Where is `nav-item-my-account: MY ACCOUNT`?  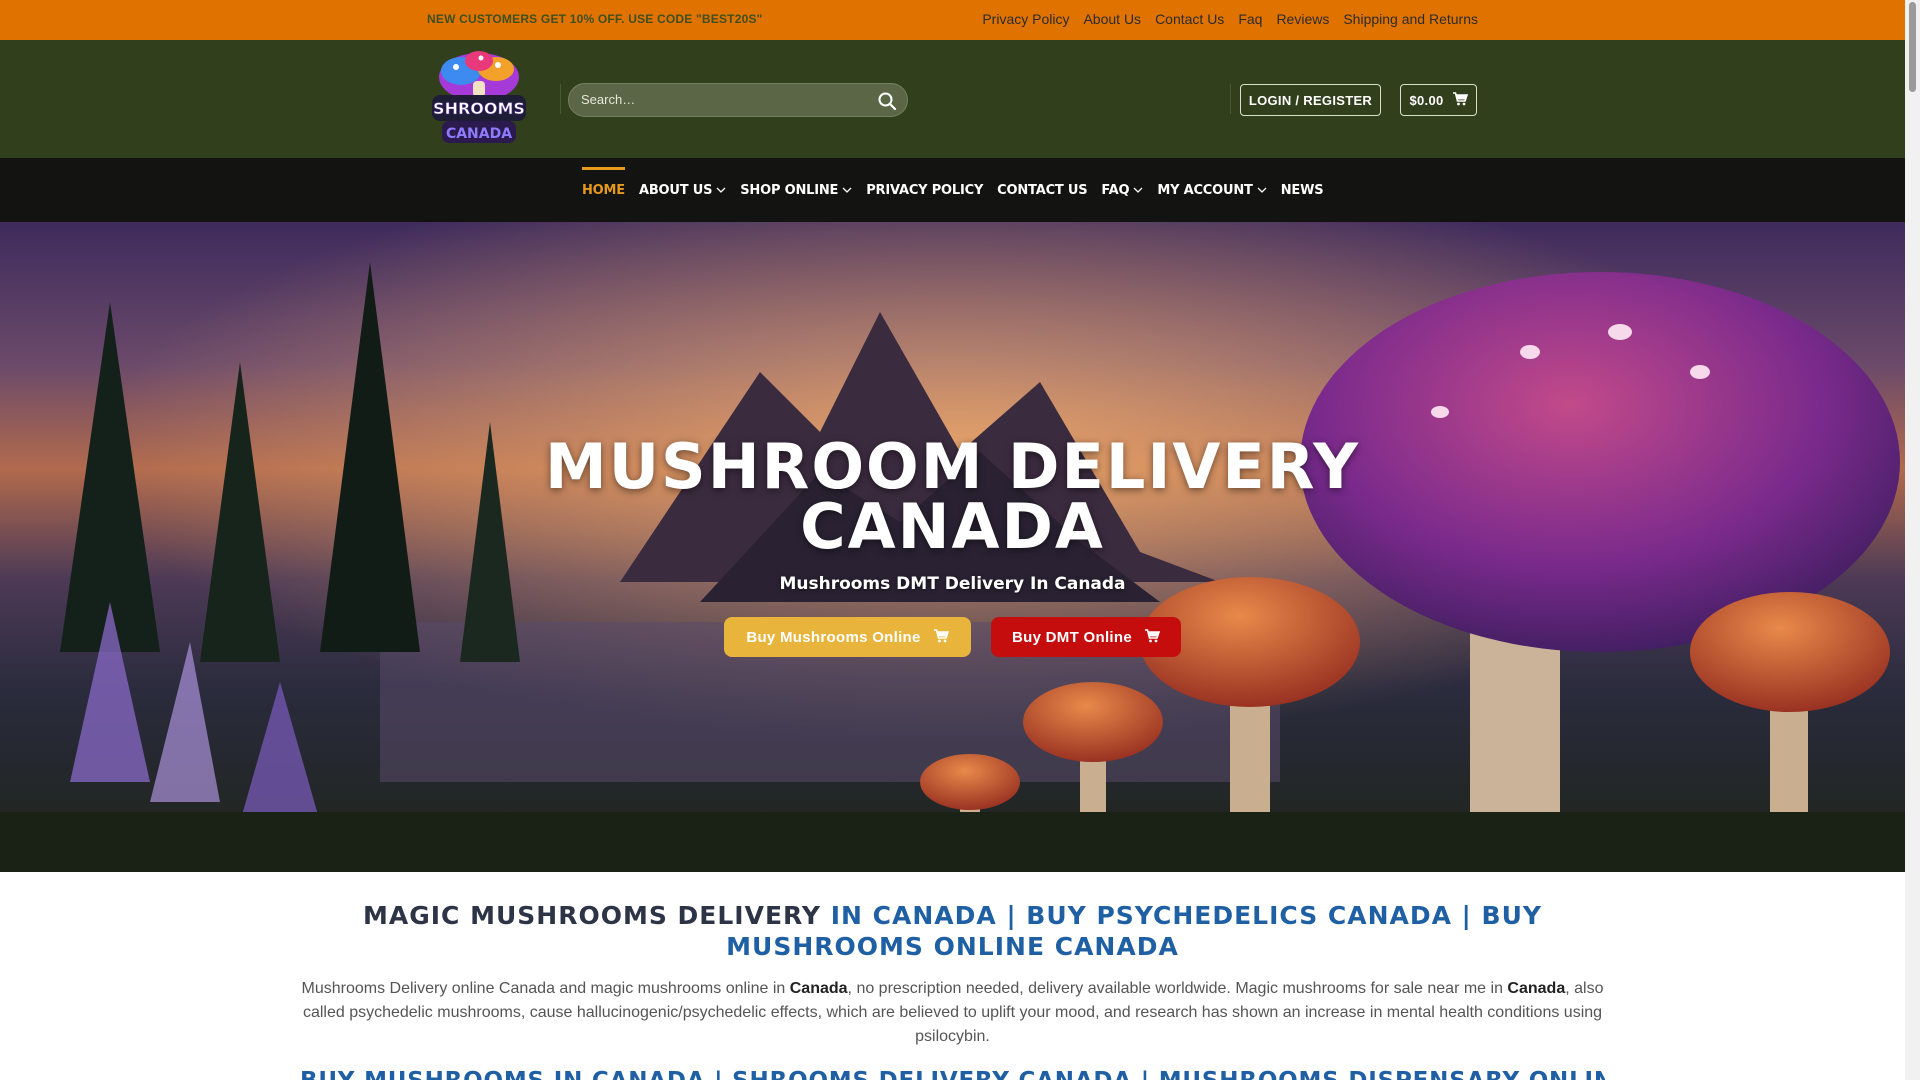
nav-item-my-account: MY ACCOUNT is located at coordinates (1212, 190).